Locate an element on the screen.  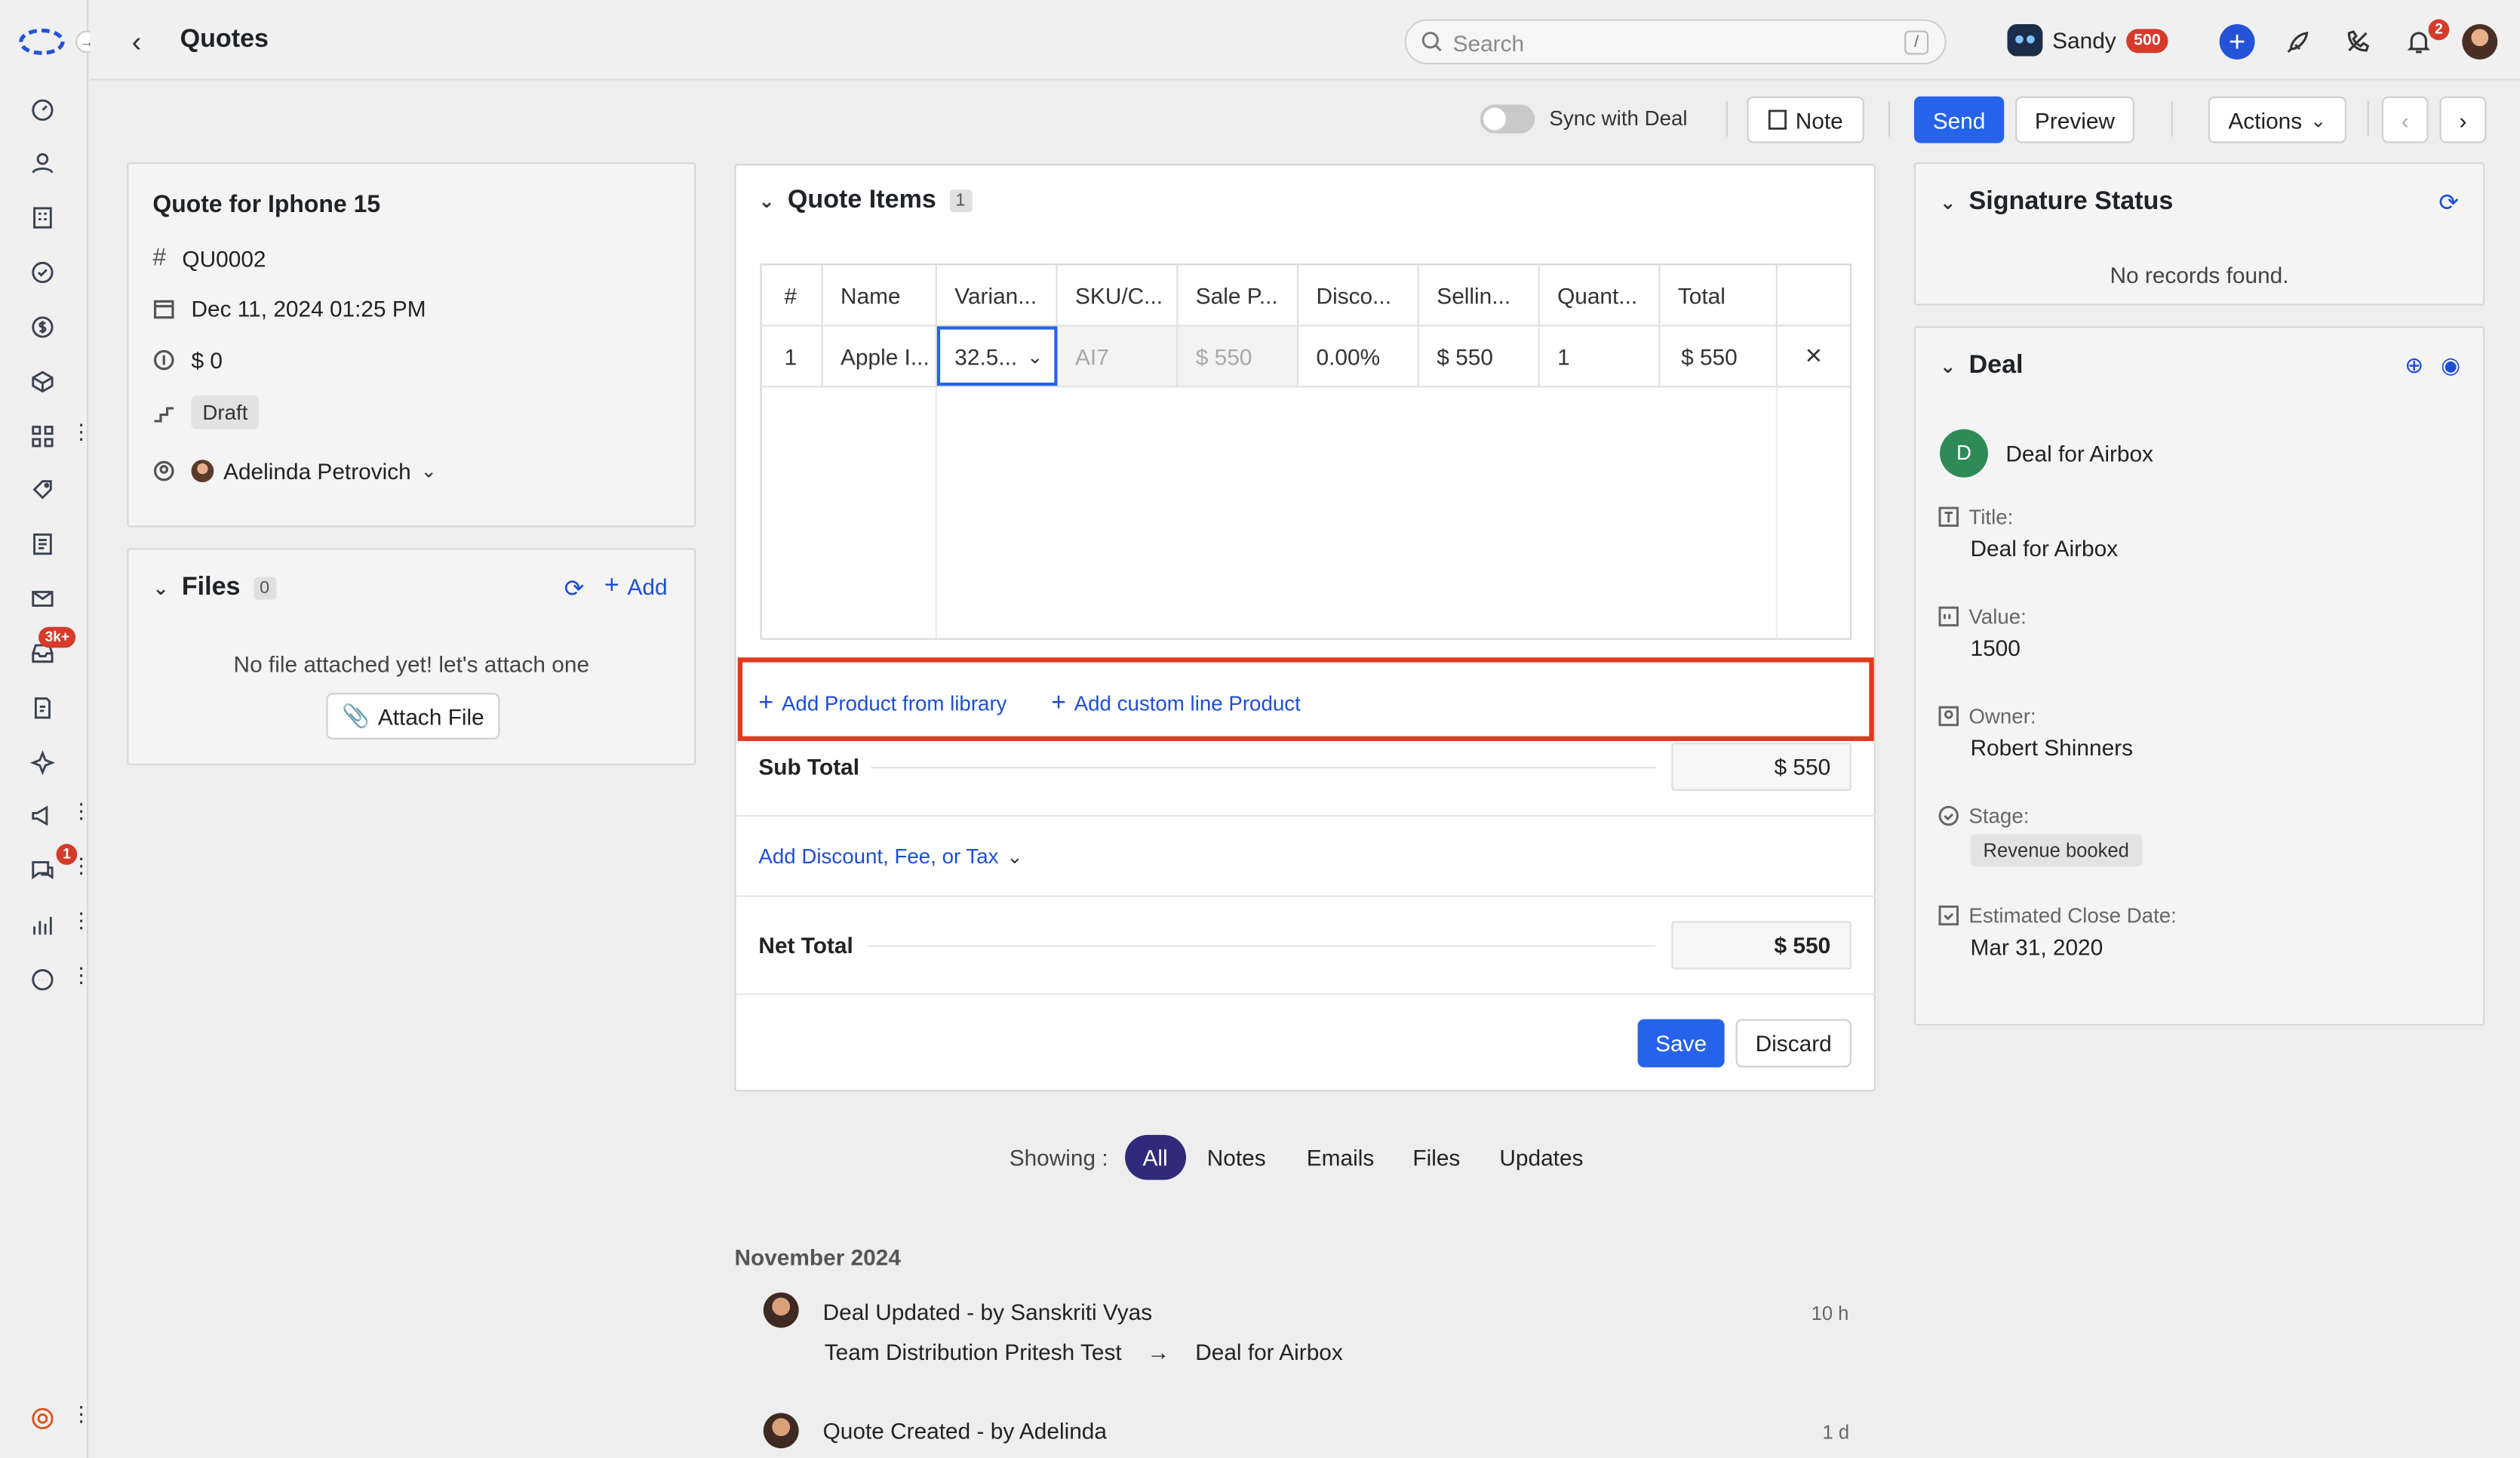
deal-title-value: Deal for Airbox is located at coordinates (2044, 548).